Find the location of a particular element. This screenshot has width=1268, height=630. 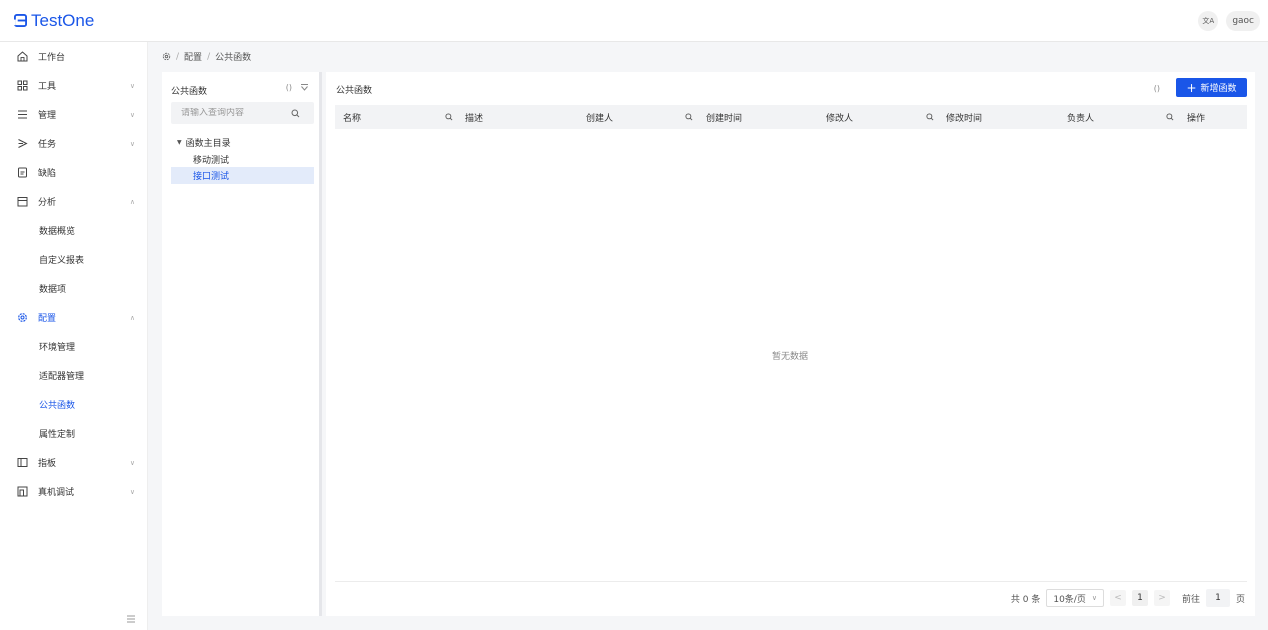

sidebar-item-label: 缺陷 is located at coordinates (47, 174).